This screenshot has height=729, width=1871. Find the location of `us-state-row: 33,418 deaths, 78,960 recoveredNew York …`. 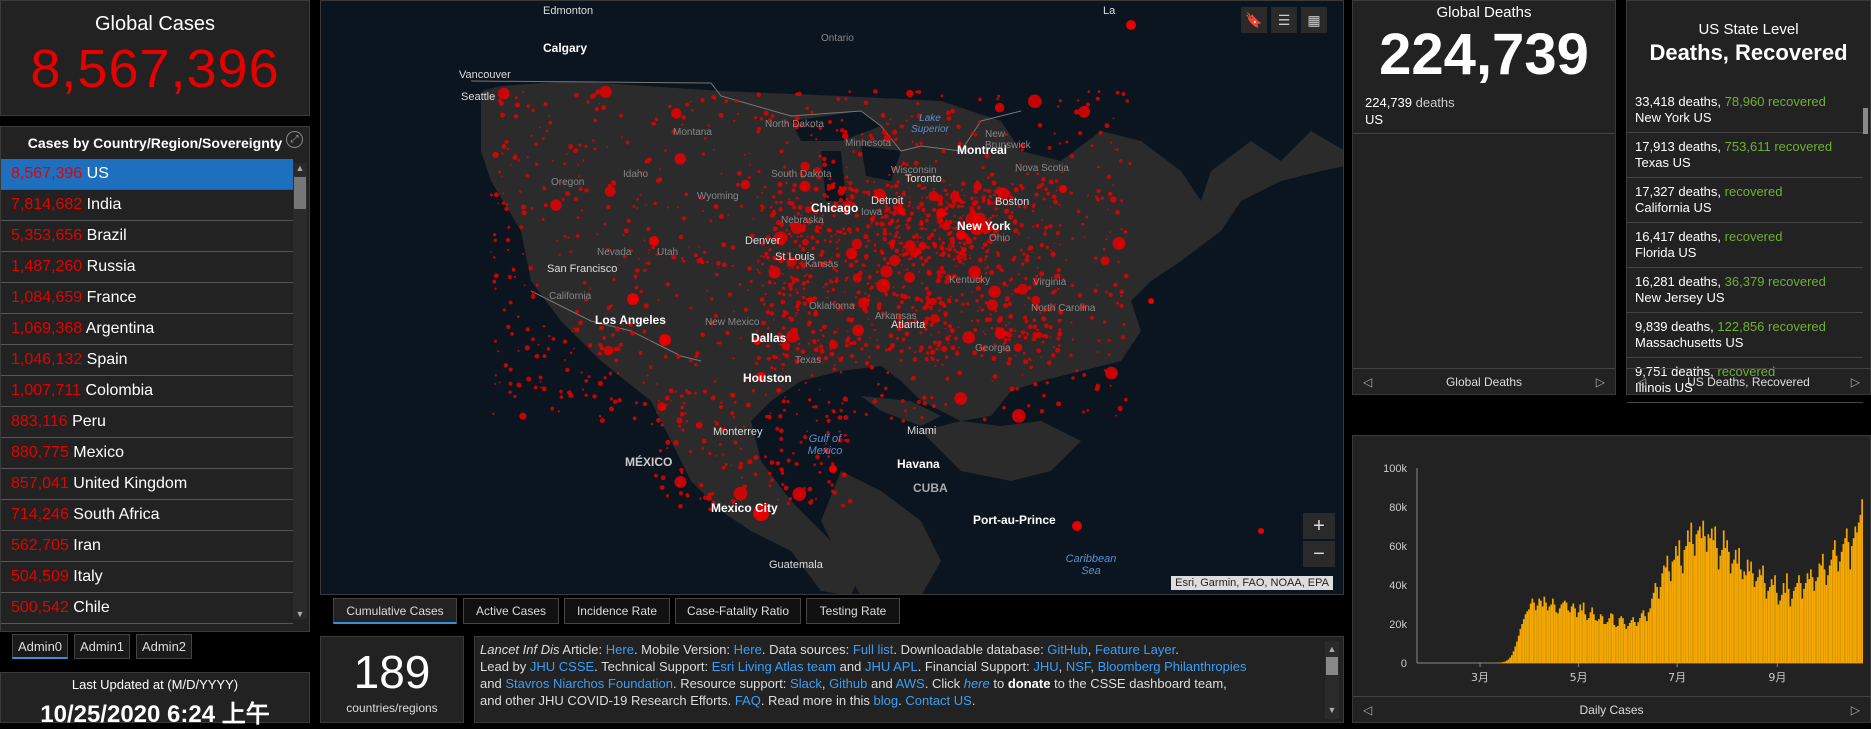

us-state-row: 33,418 deaths, 78,960 recoveredNew York … is located at coordinates (1745, 110).